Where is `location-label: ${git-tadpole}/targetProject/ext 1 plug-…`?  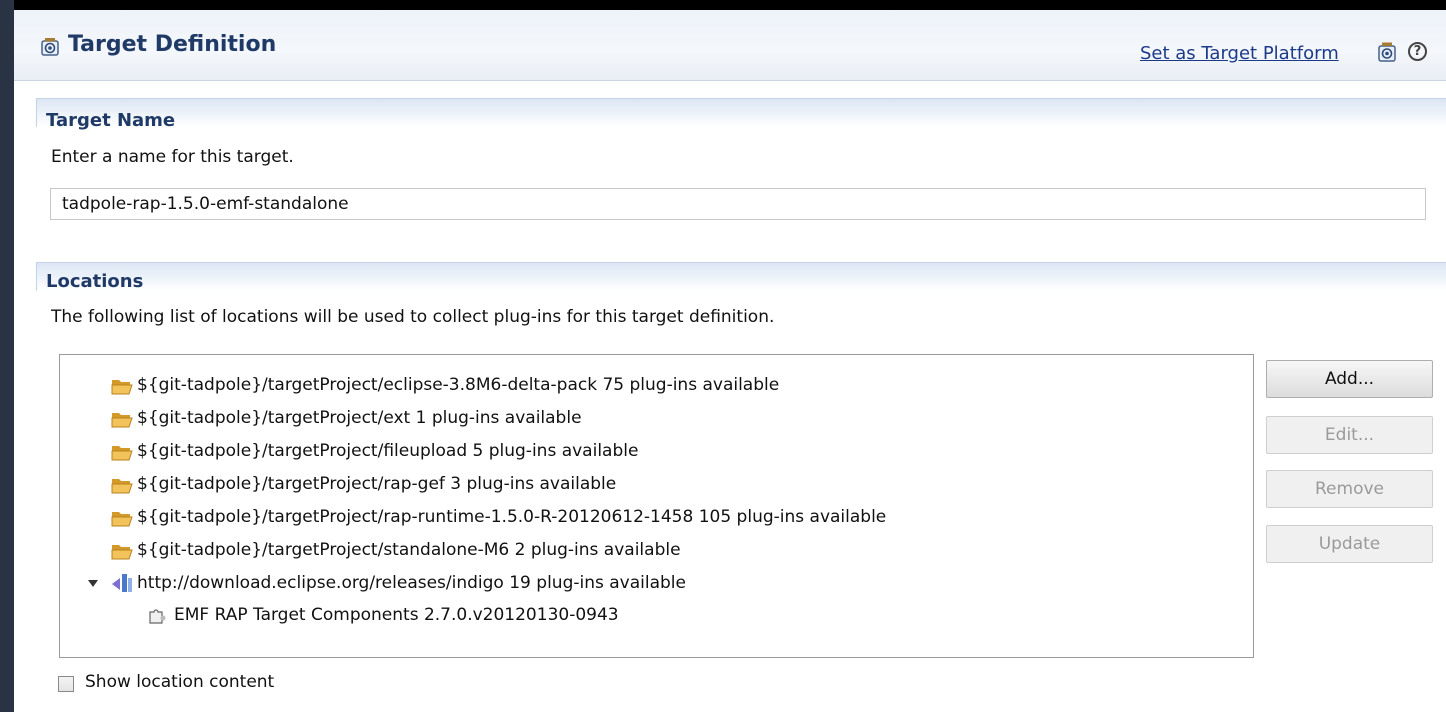 location-label: ${git-tadpole}/targetProject/ext 1 plug-… is located at coordinates (359, 418).